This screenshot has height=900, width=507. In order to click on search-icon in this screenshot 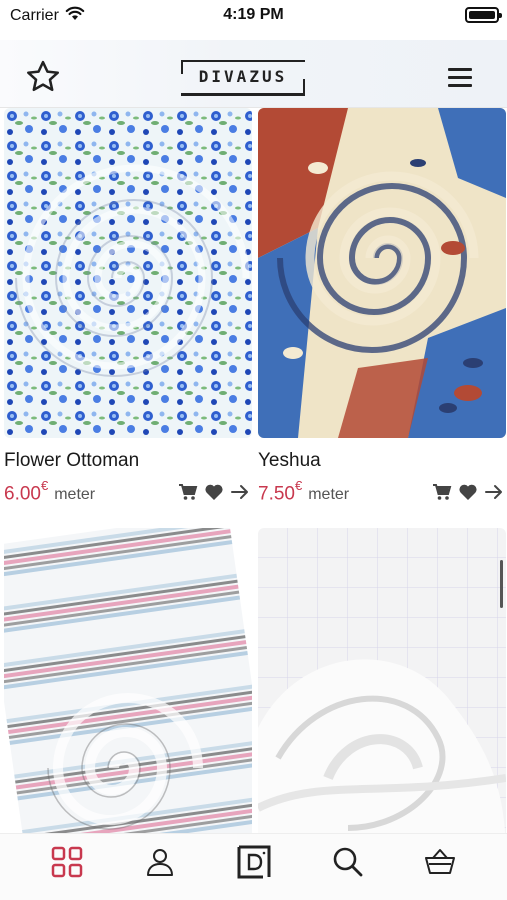, I will do `click(348, 864)`.